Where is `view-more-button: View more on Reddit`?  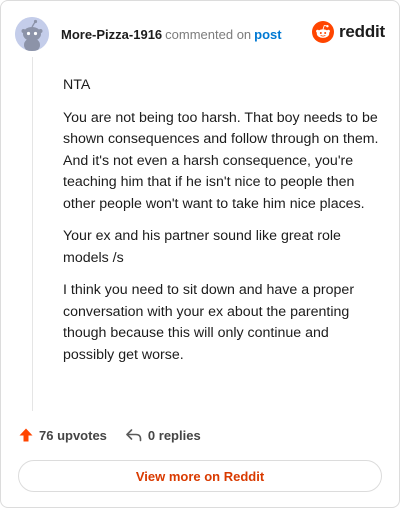
view-more-button: View more on Reddit is located at coordinates (200, 476).